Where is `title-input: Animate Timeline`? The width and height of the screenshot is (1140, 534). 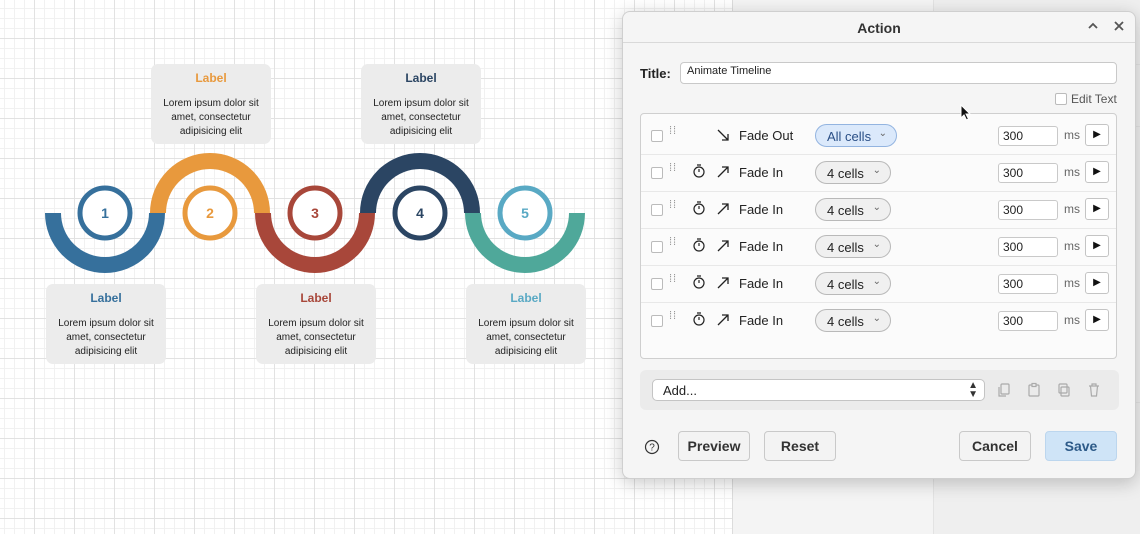 title-input: Animate Timeline is located at coordinates (898, 73).